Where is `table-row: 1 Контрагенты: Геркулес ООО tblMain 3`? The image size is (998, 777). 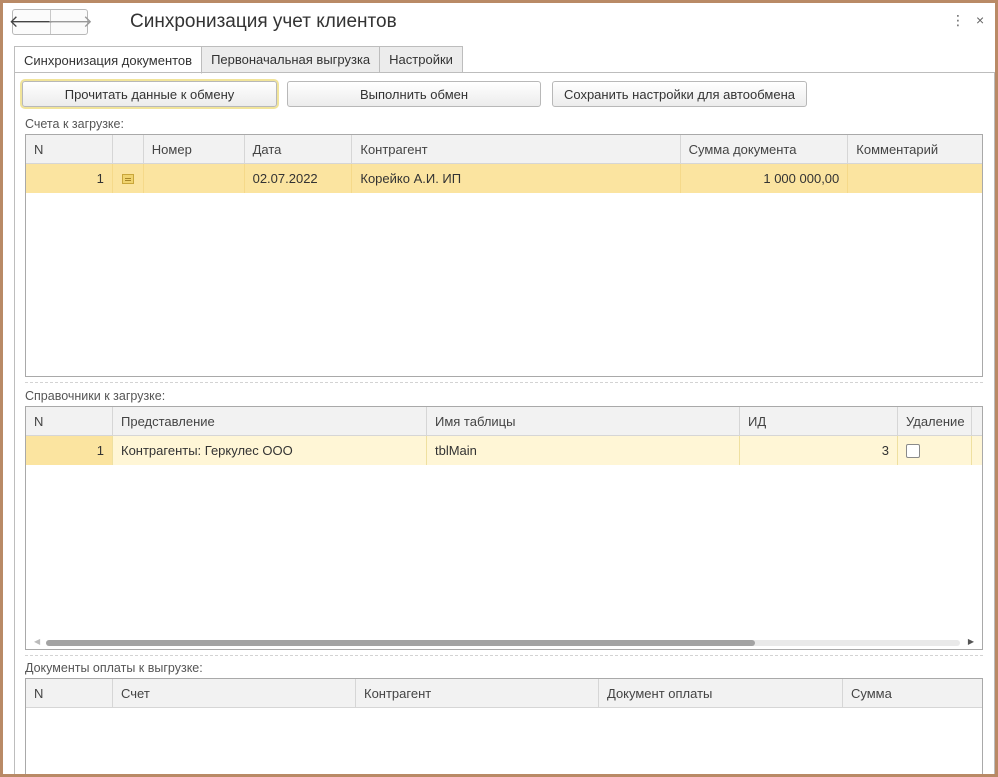
table-row: 1 Контрагенты: Геркулес ООО tblMain 3 is located at coordinates (504, 450).